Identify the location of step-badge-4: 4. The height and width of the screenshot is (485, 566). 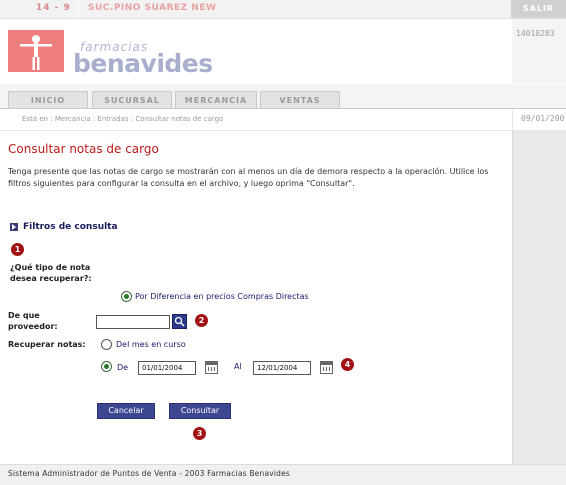
(347, 364).